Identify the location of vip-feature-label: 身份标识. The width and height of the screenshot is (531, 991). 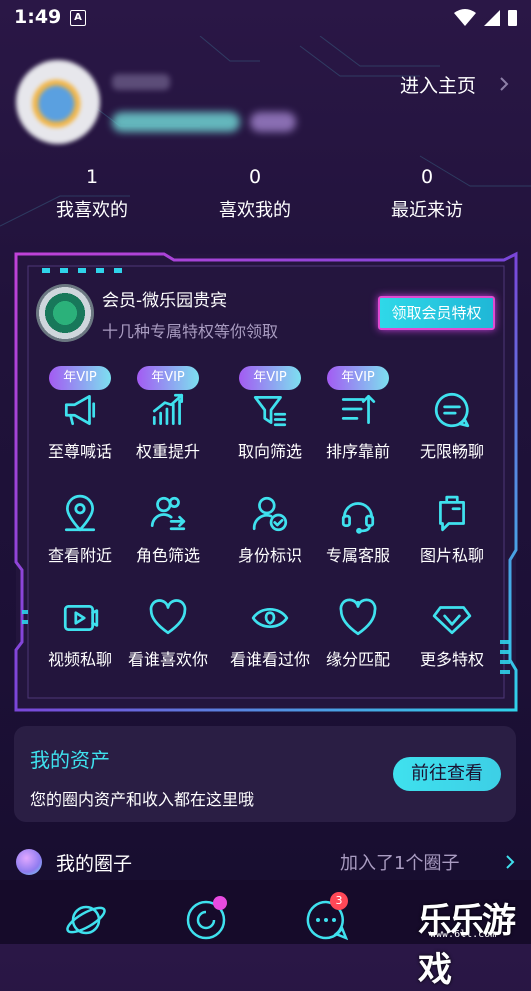
(269, 555).